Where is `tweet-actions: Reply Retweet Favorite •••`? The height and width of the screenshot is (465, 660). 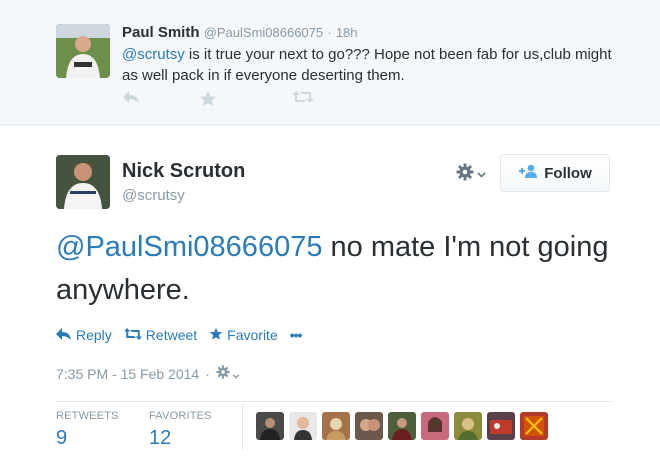 tweet-actions: Reply Retweet Favorite ••• is located at coordinates (184, 335).